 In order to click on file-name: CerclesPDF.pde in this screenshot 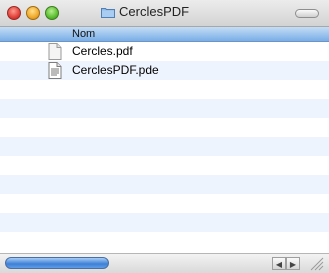, I will do `click(115, 70)`.